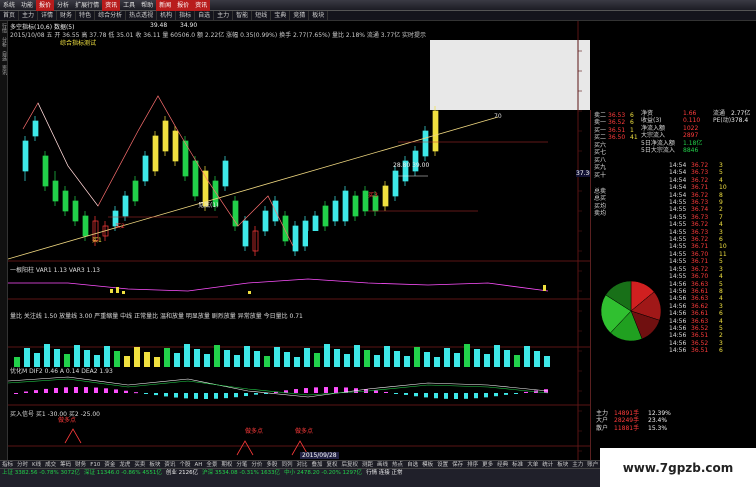 The width and height of the screenshot is (756, 487). Describe the element at coordinates (73, 436) in the screenshot. I see `buy-signal-marker` at that location.